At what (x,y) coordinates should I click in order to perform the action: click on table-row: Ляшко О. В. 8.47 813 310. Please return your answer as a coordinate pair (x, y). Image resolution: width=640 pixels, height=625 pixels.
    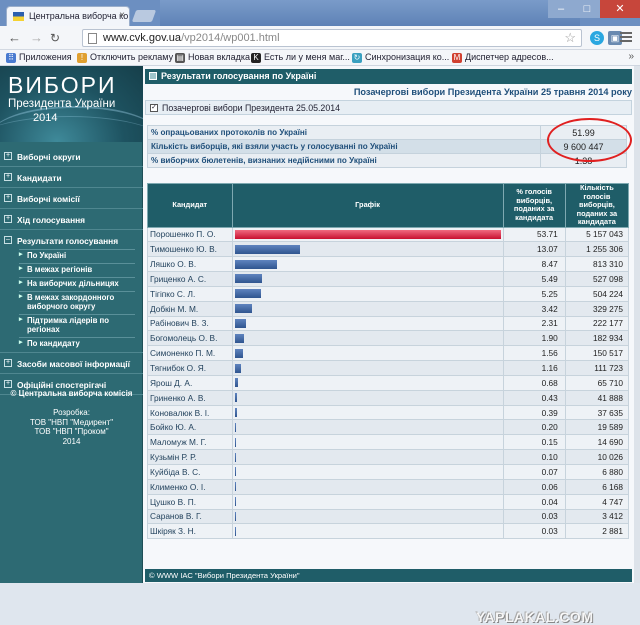
    Looking at the image, I should click on (388, 264).